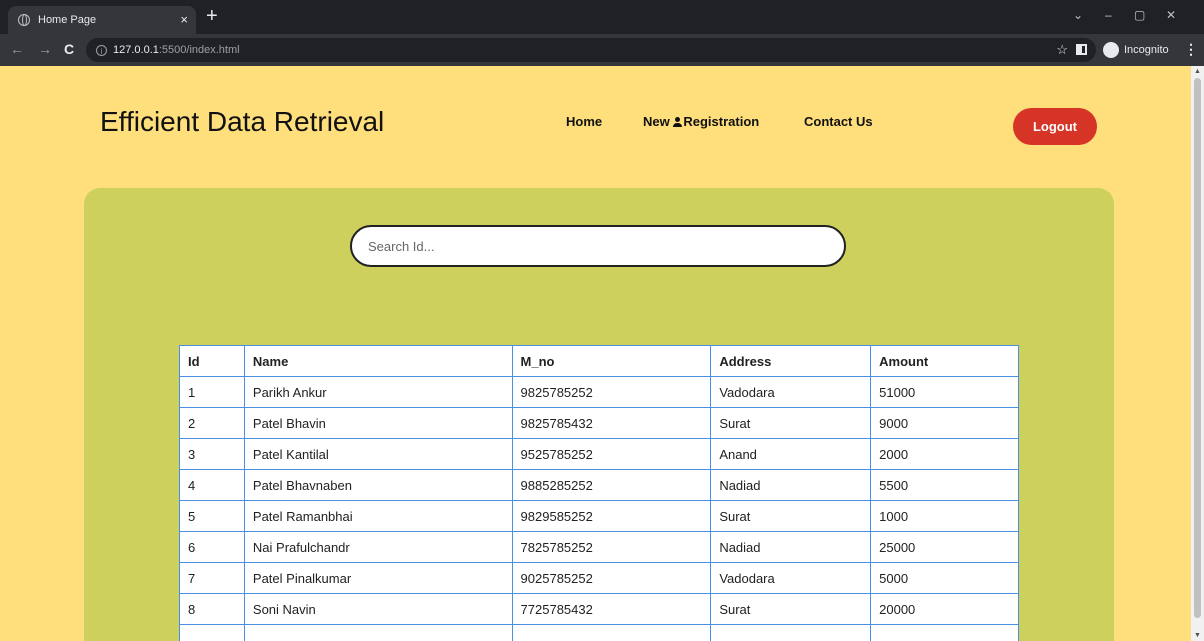 Image resolution: width=1204 pixels, height=641 pixels. Describe the element at coordinates (611, 361) in the screenshot. I see `column-header-mobile: M_no` at that location.